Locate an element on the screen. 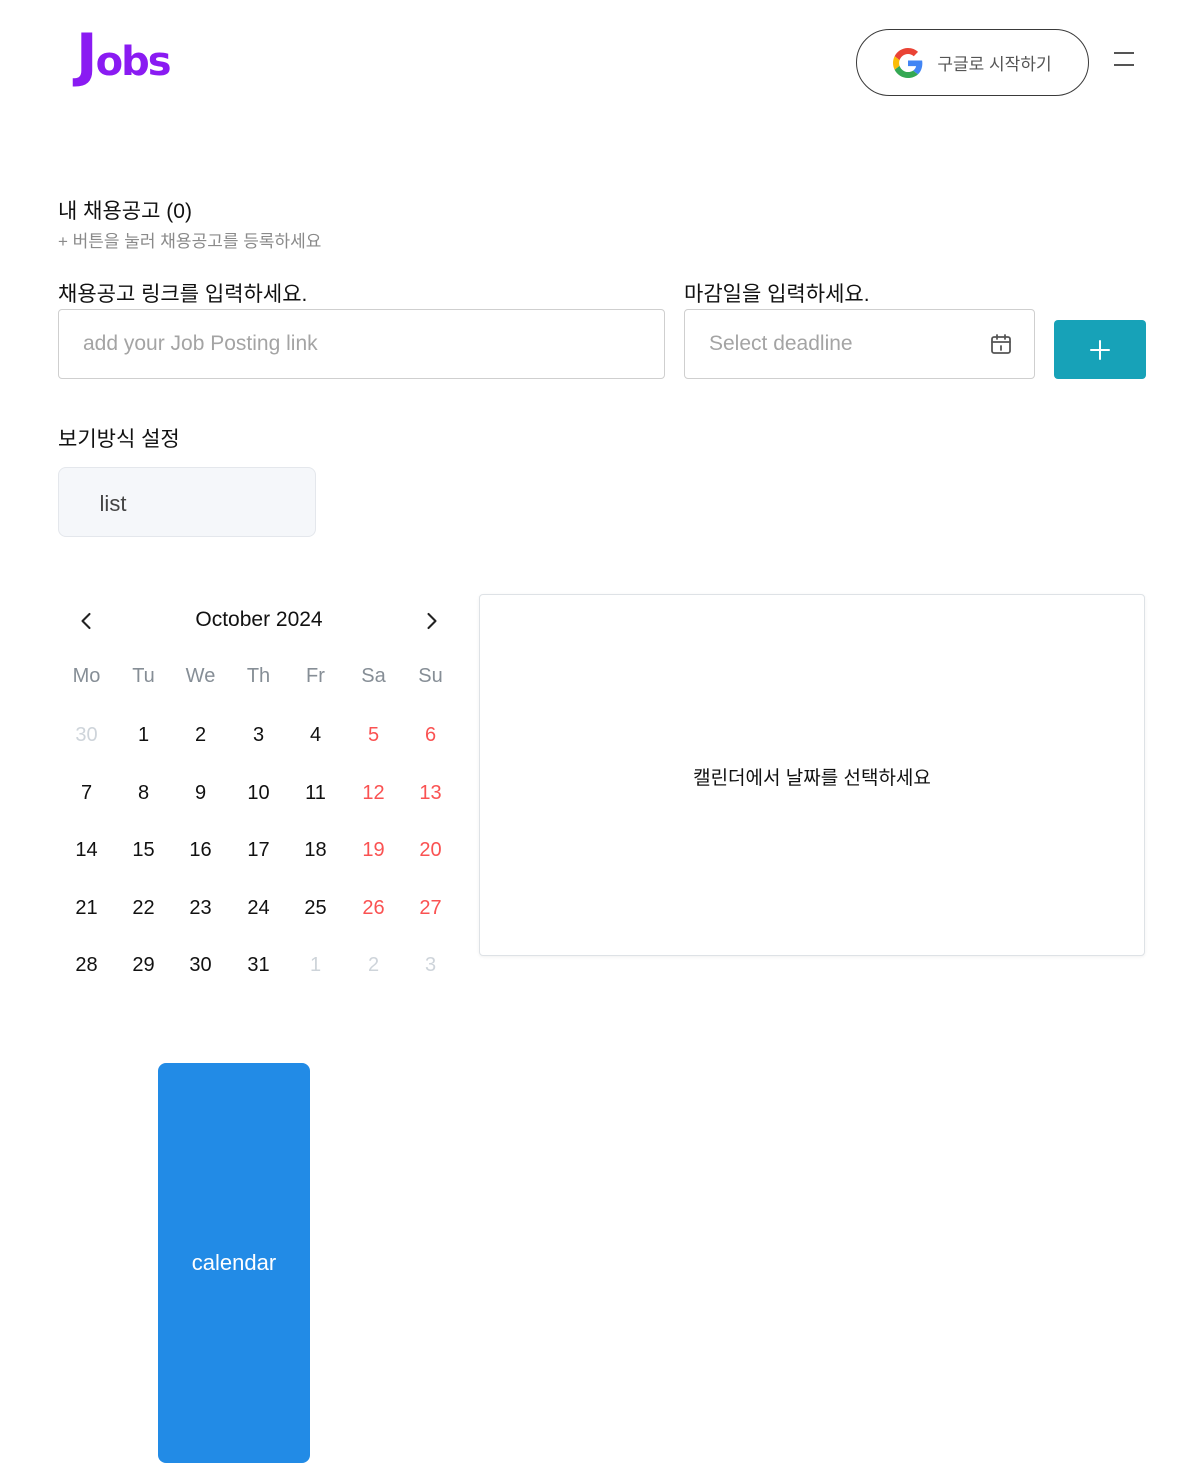 The height and width of the screenshot is (1463, 1200). view-option-list: list is located at coordinates (113, 504).